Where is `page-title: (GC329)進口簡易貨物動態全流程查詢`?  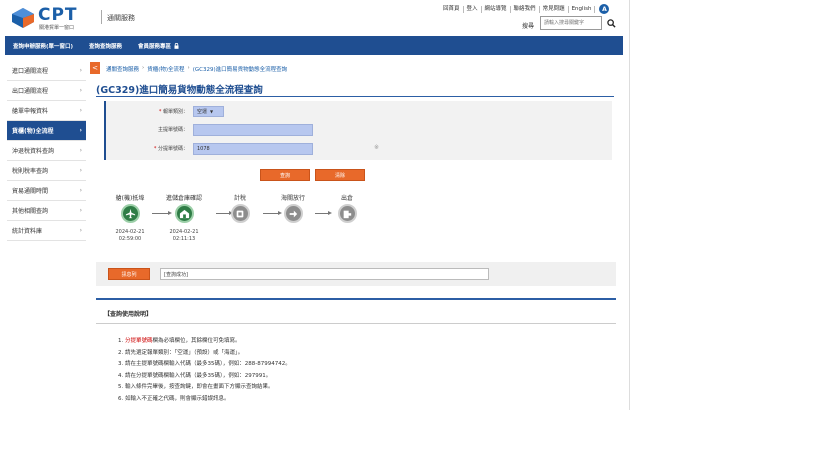 page-title: (GC329)進口簡易貨物動態全流程查詢 is located at coordinates (179, 90).